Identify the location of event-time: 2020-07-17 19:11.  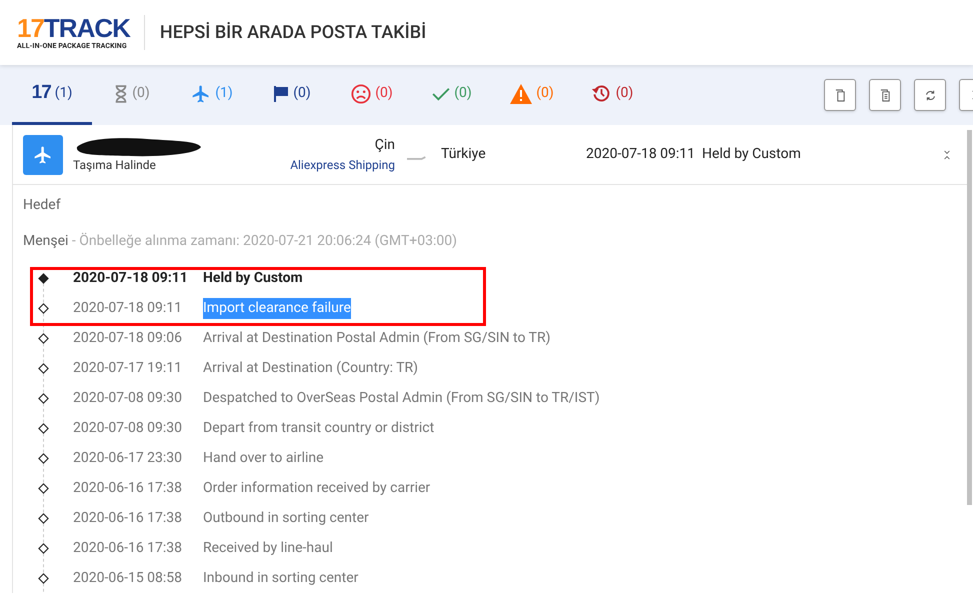
(128, 368).